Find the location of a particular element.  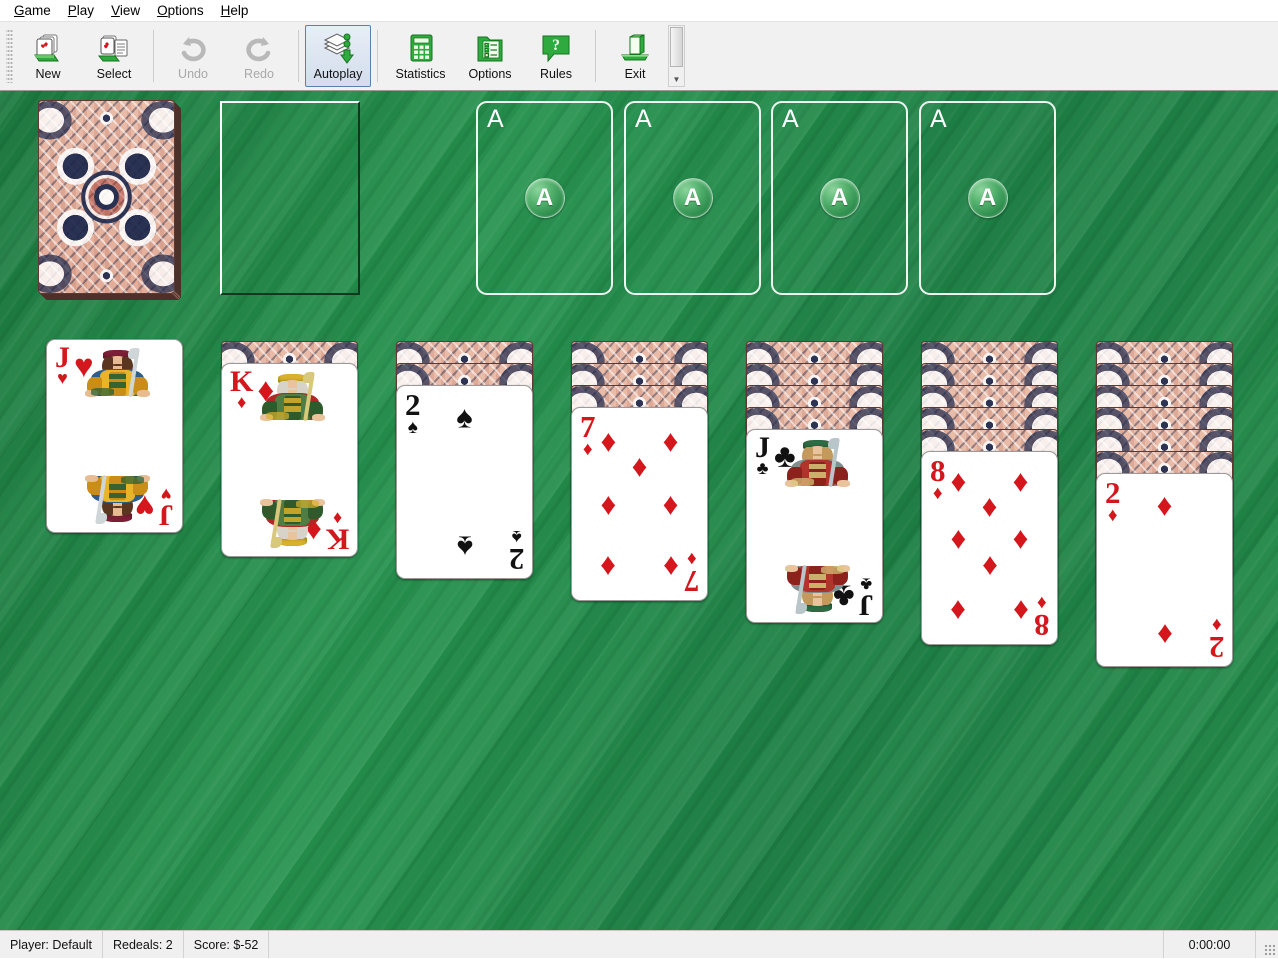

toolbar-button-rules: ? Rules is located at coordinates (556, 56).